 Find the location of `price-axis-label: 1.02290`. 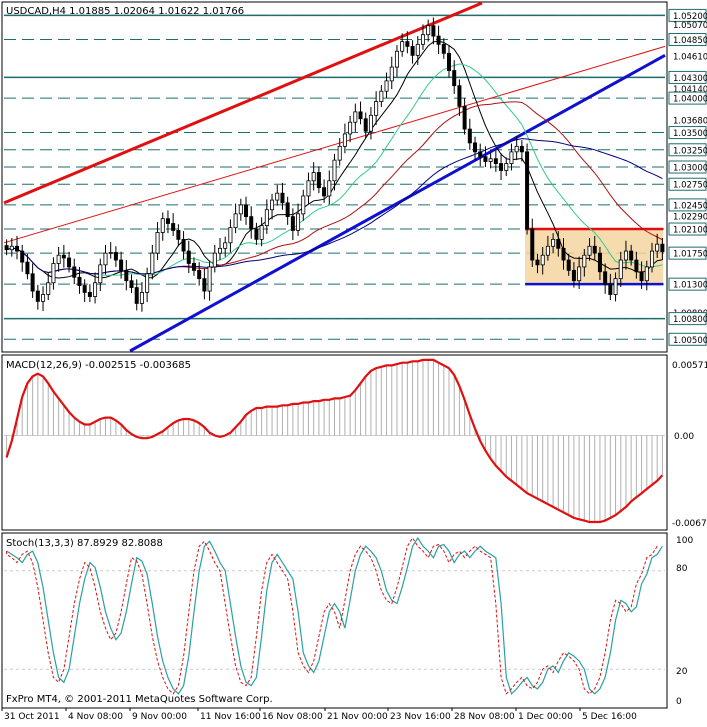

price-axis-label: 1.02290 is located at coordinates (690, 217).